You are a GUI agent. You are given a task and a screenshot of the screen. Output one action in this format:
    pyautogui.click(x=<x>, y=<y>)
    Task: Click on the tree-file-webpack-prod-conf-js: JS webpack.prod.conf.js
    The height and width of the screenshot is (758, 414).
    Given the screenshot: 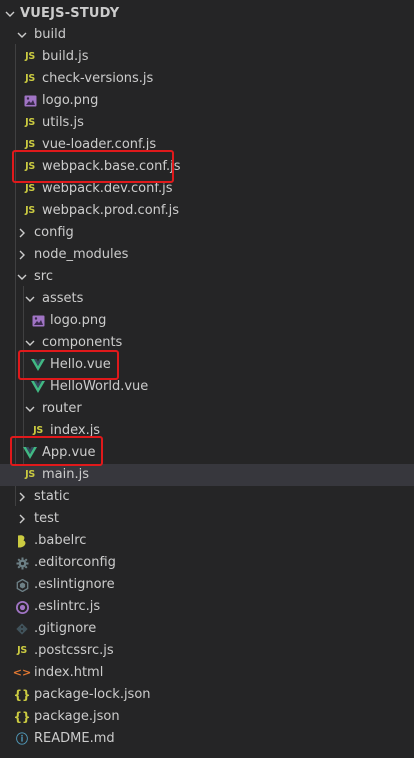 What is the action you would take?
    pyautogui.click(x=207, y=211)
    